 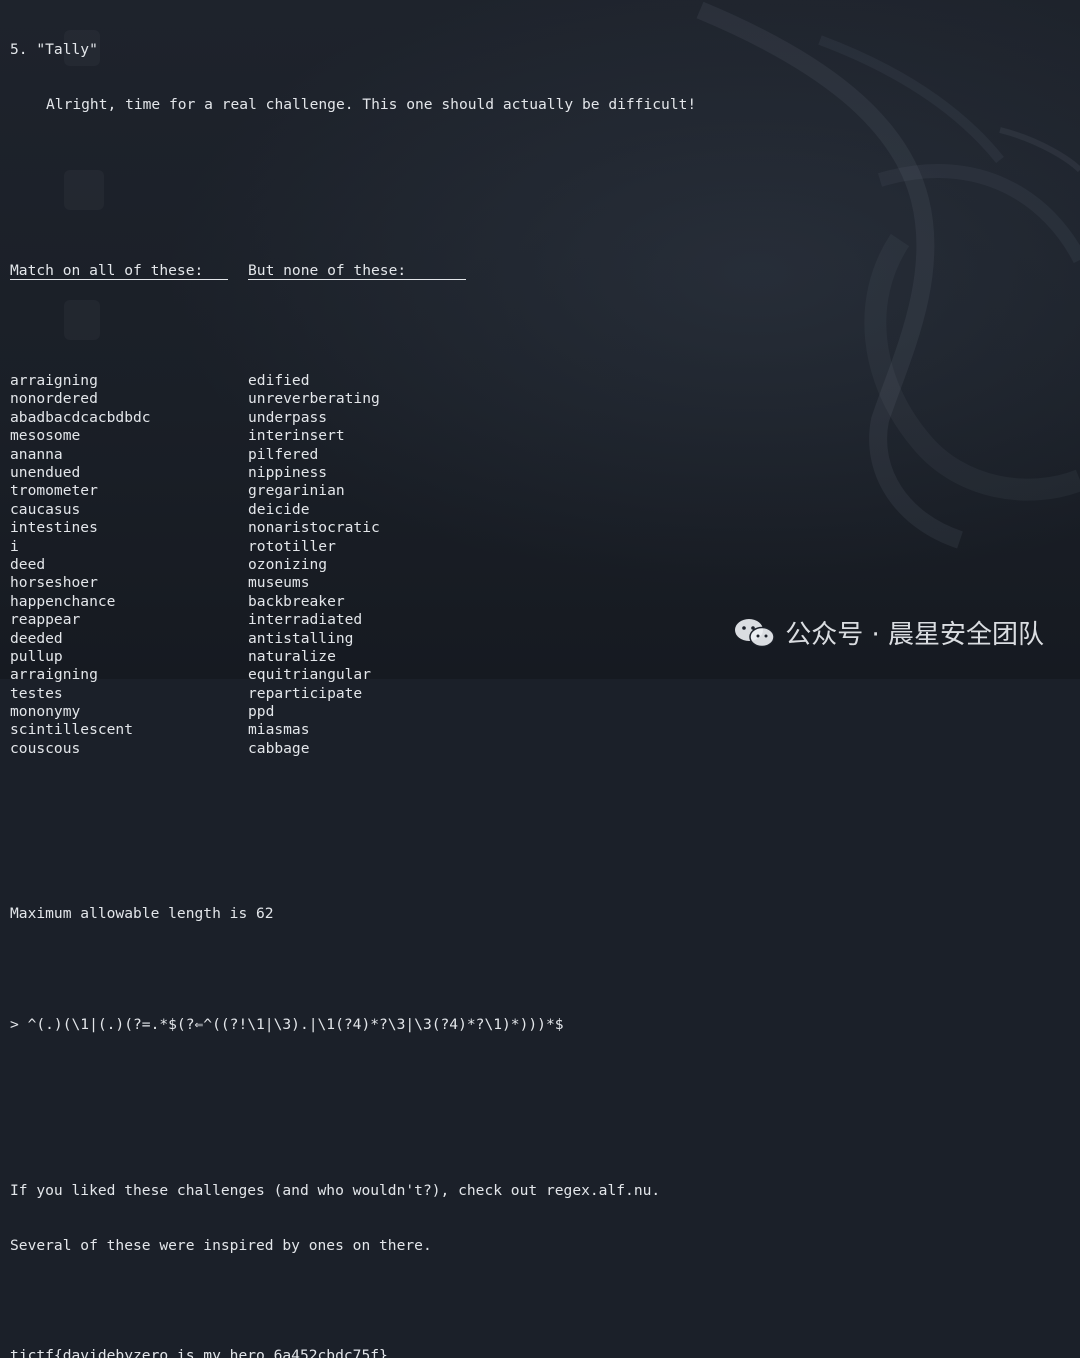 I want to click on nomatch-word: reparticipate, so click(x=305, y=693).